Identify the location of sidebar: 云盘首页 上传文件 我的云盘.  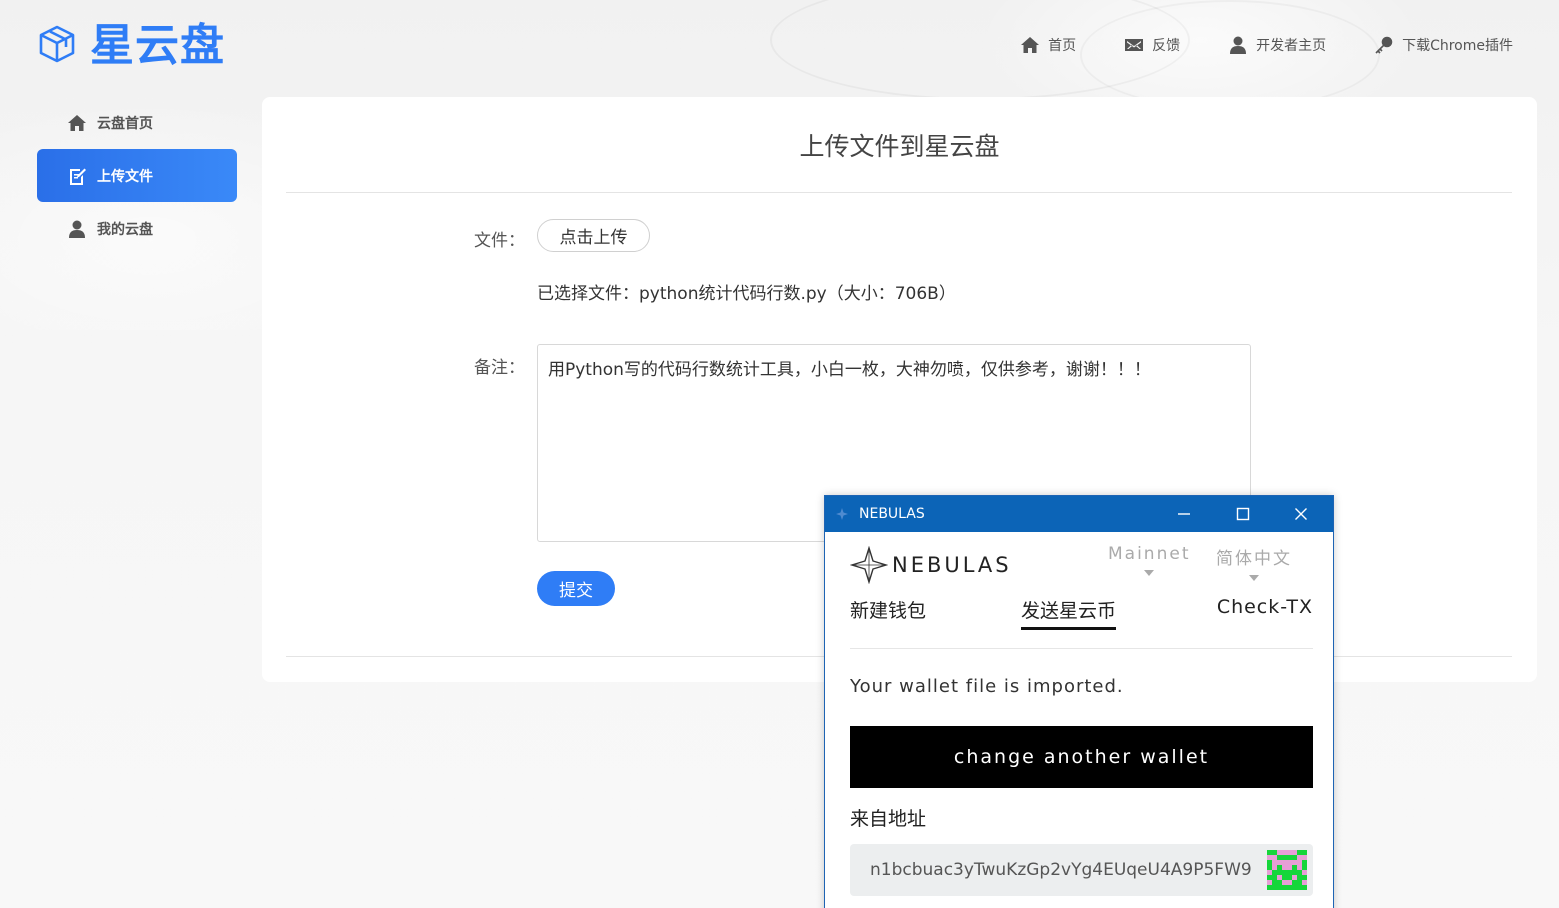
(137, 175).